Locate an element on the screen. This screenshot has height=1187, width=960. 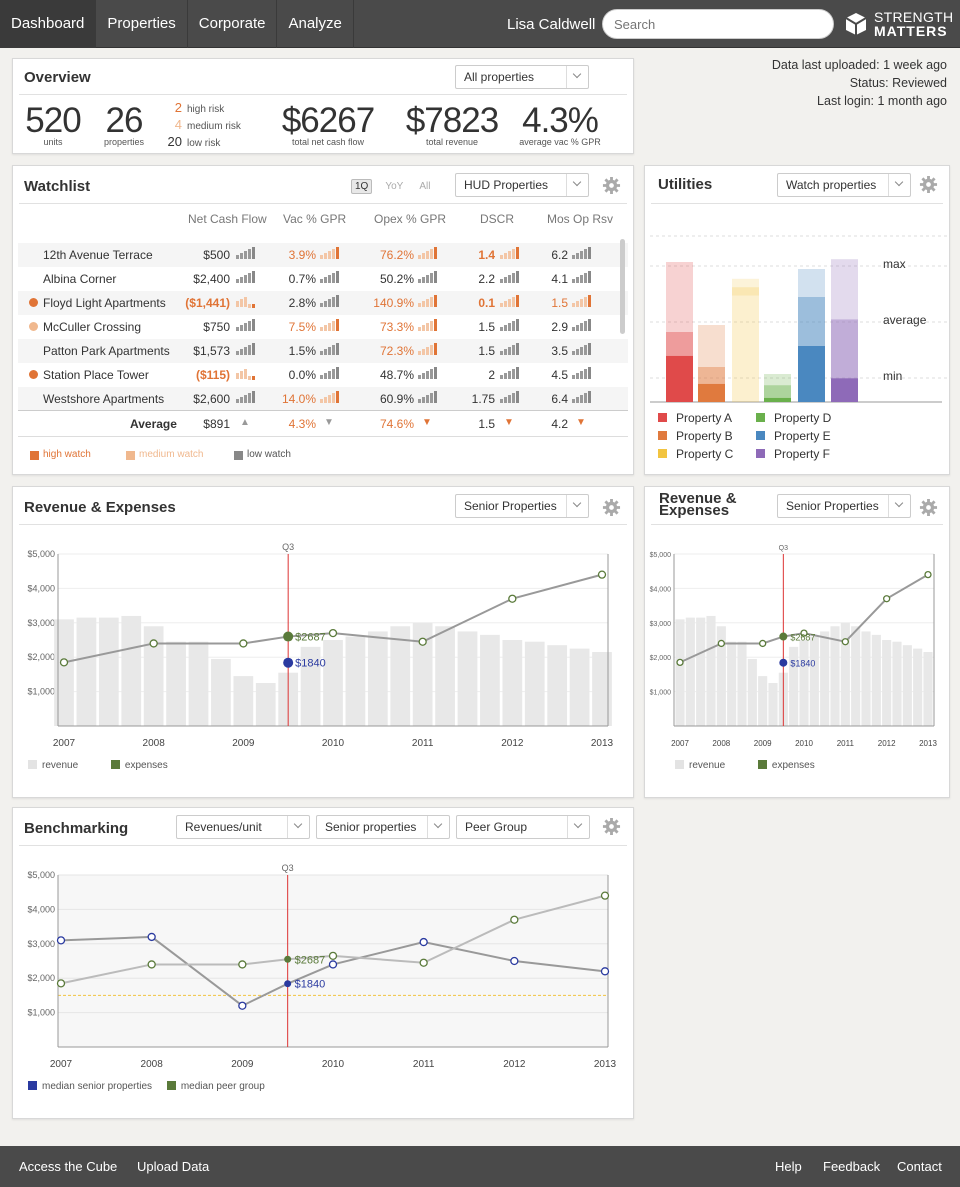
trend-down-icon: ▼ is located at coordinates (427, 422).